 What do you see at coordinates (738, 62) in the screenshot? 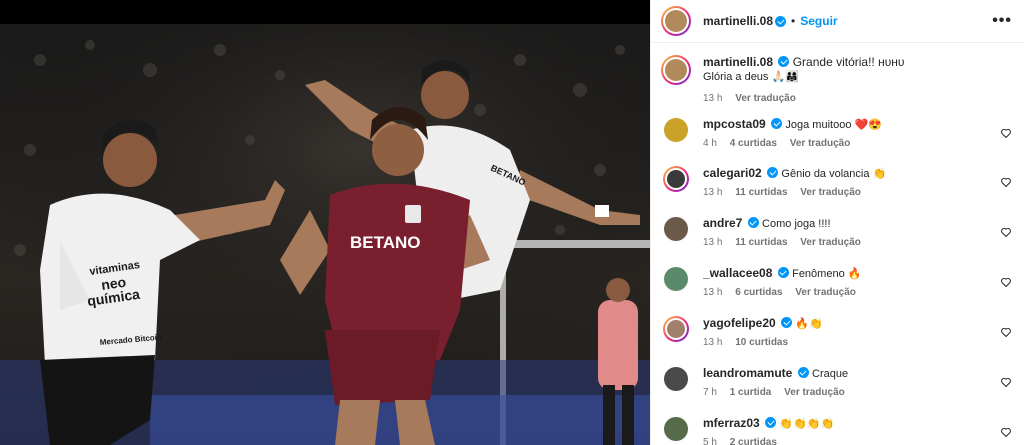
I see `caption-username: martinelli.08` at bounding box center [738, 62].